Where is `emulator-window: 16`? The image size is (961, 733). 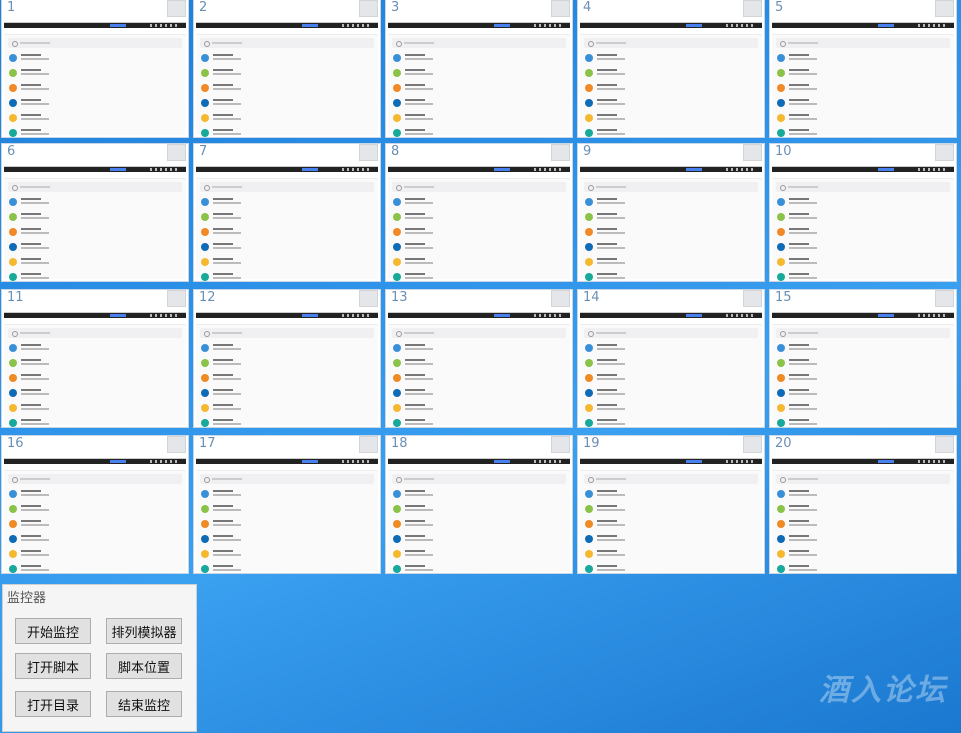 emulator-window: 16 is located at coordinates (95, 504).